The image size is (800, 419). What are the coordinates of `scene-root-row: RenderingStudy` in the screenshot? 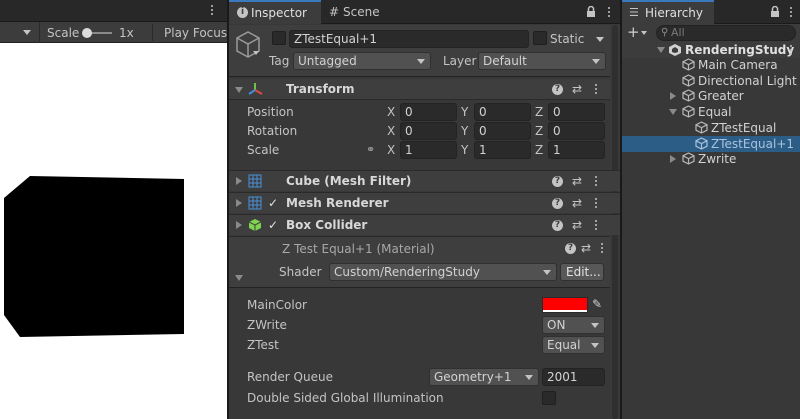 It's located at (711, 50).